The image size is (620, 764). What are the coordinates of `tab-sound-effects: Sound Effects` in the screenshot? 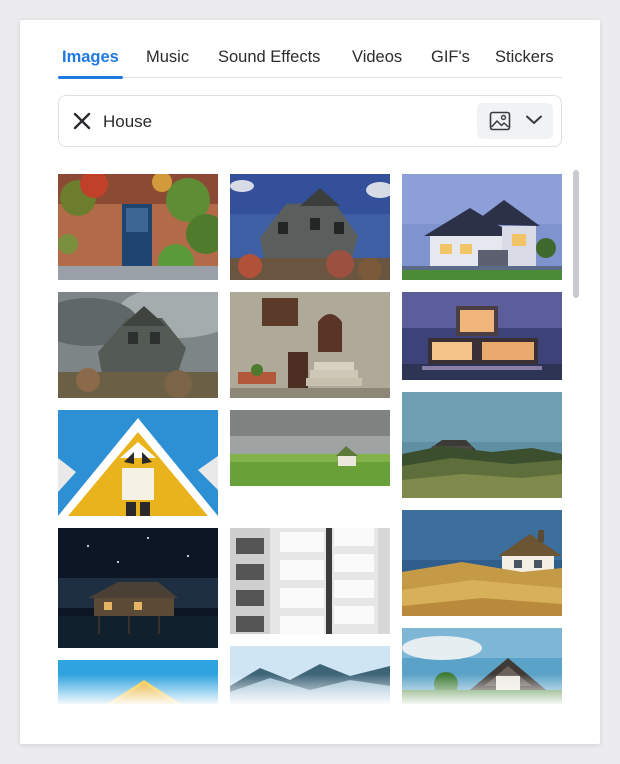 It's located at (269, 63).